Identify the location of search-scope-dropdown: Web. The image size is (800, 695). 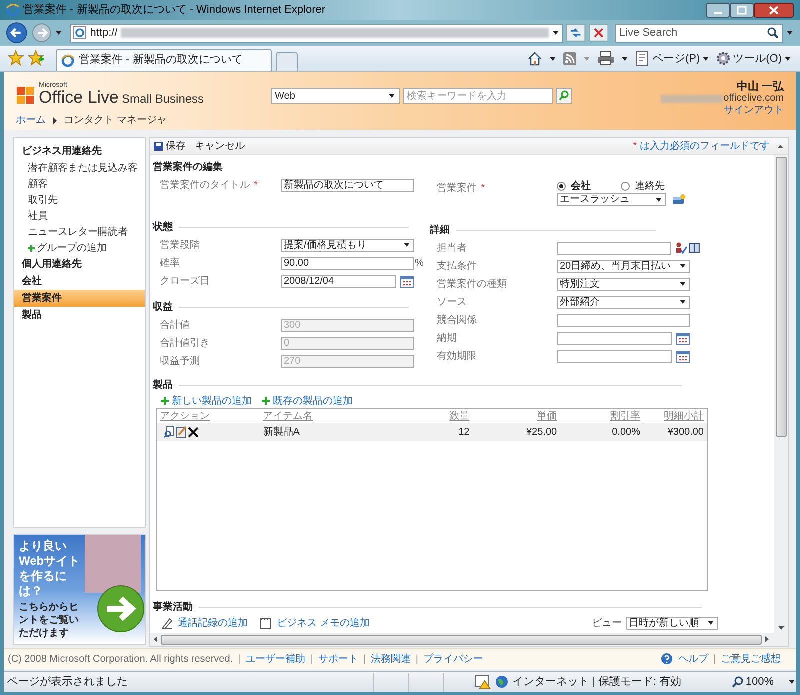
(335, 96).